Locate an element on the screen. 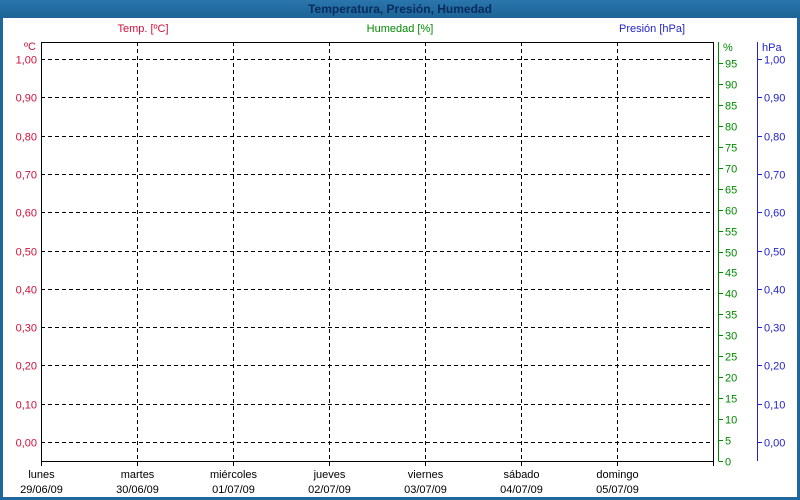  humidity-axis-tick-label: 20 is located at coordinates (731, 379).